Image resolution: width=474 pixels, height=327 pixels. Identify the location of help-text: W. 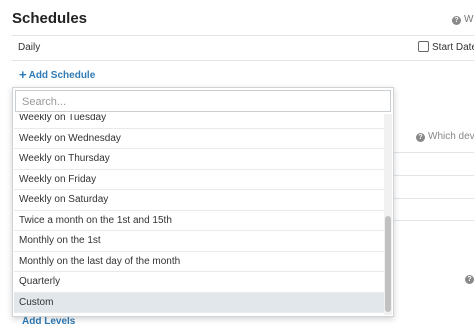
(469, 19).